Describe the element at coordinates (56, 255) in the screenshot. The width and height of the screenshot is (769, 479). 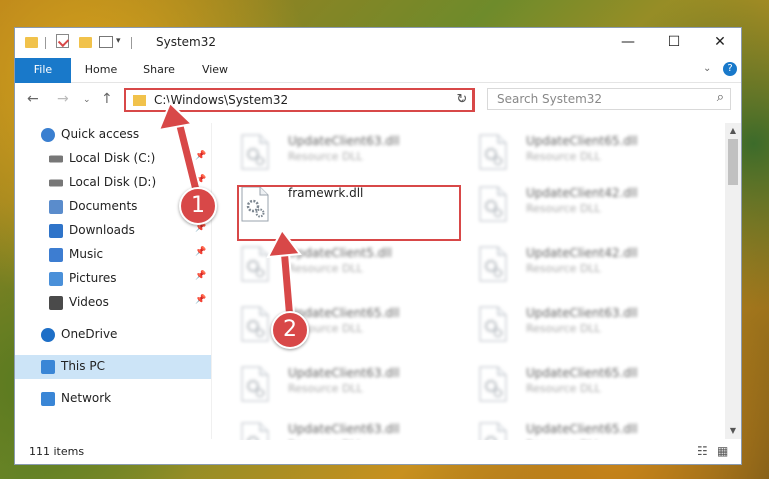
I see `music-icon` at that location.